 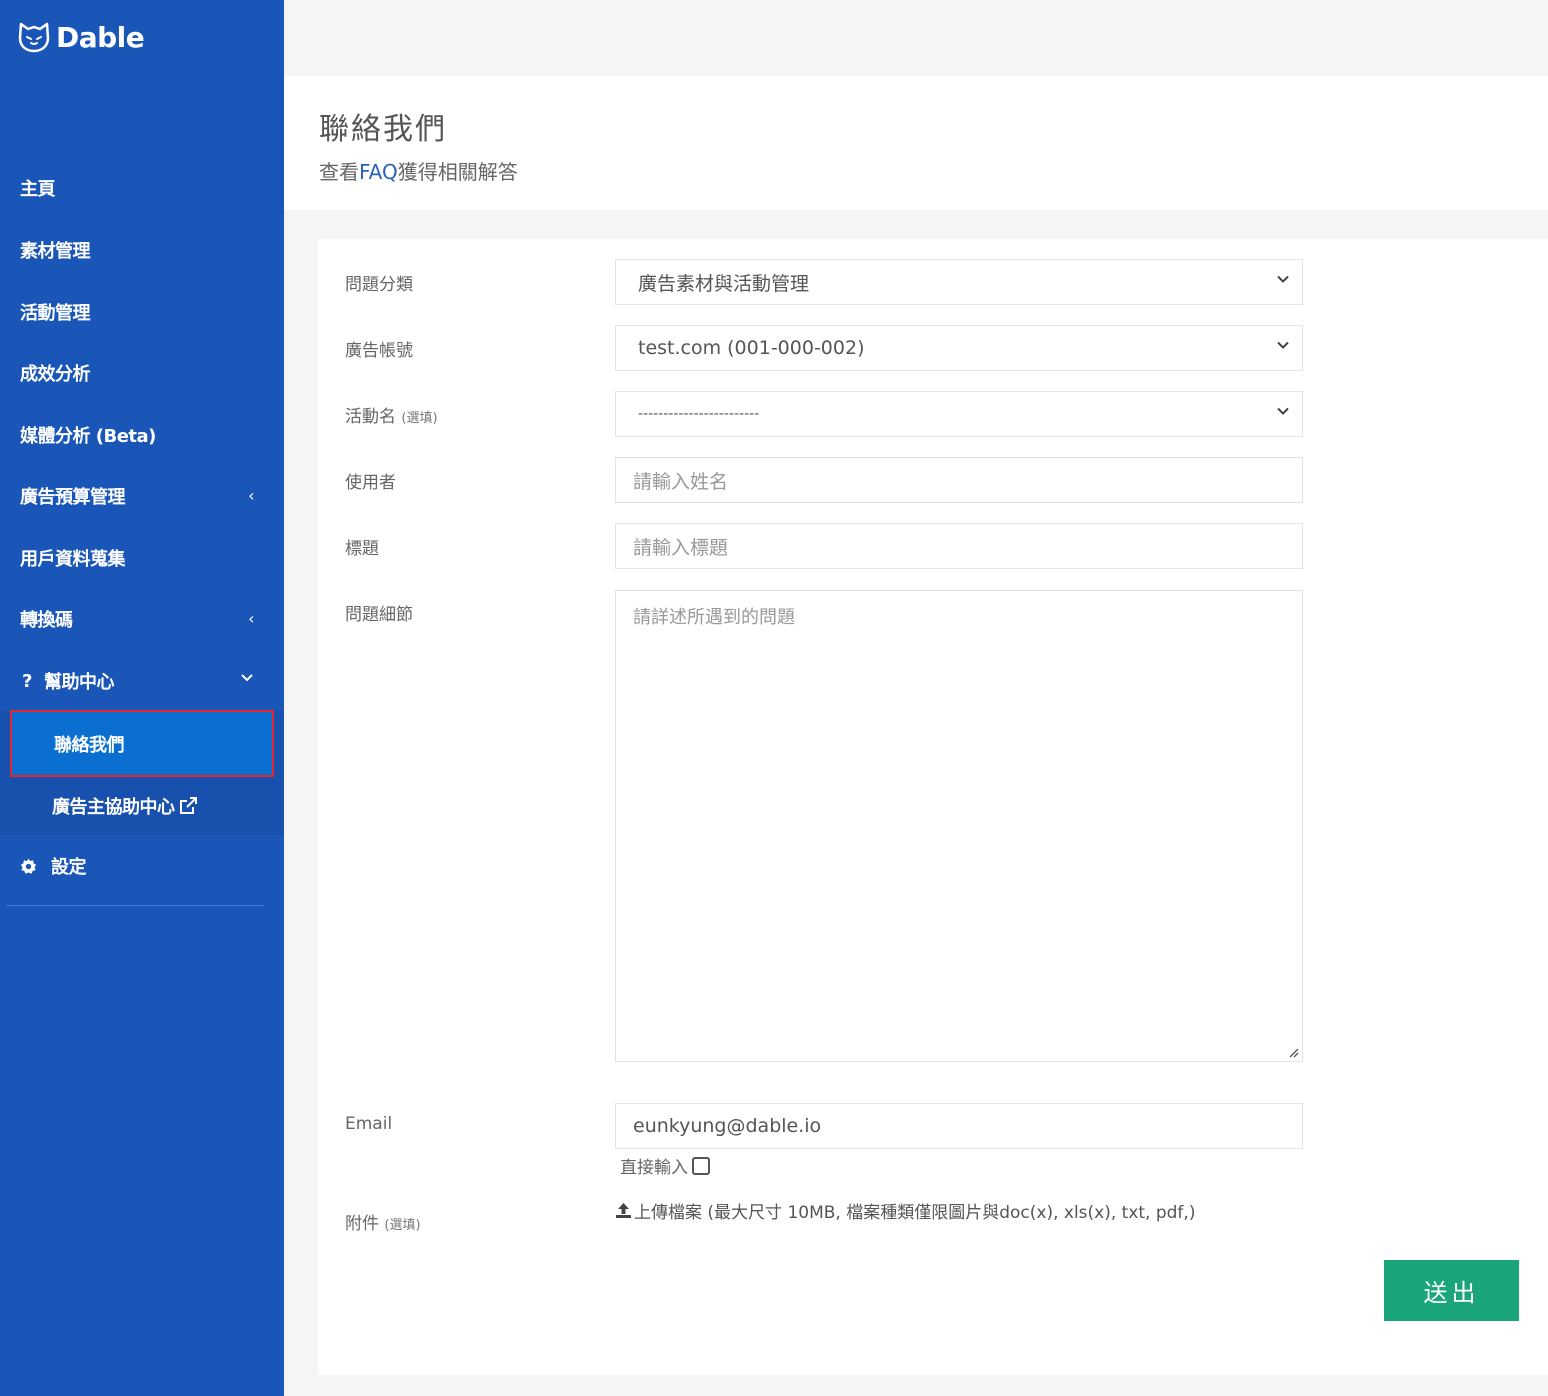 What do you see at coordinates (362, 549) in the screenshot?
I see `subject-label: 標題` at bounding box center [362, 549].